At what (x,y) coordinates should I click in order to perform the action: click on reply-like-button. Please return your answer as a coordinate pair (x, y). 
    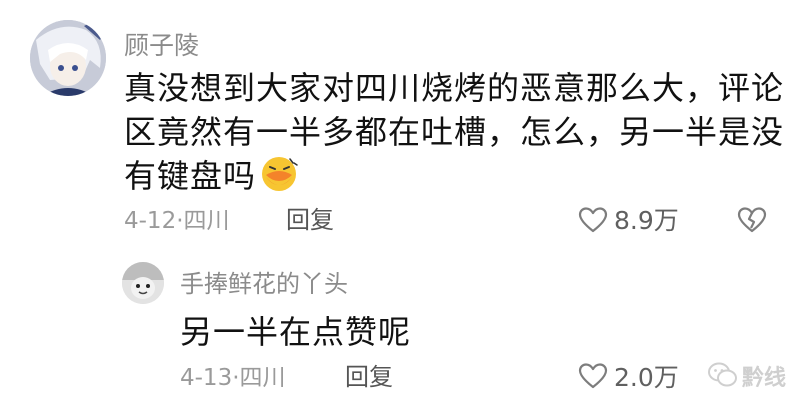
    Looking at the image, I should click on (593, 376).